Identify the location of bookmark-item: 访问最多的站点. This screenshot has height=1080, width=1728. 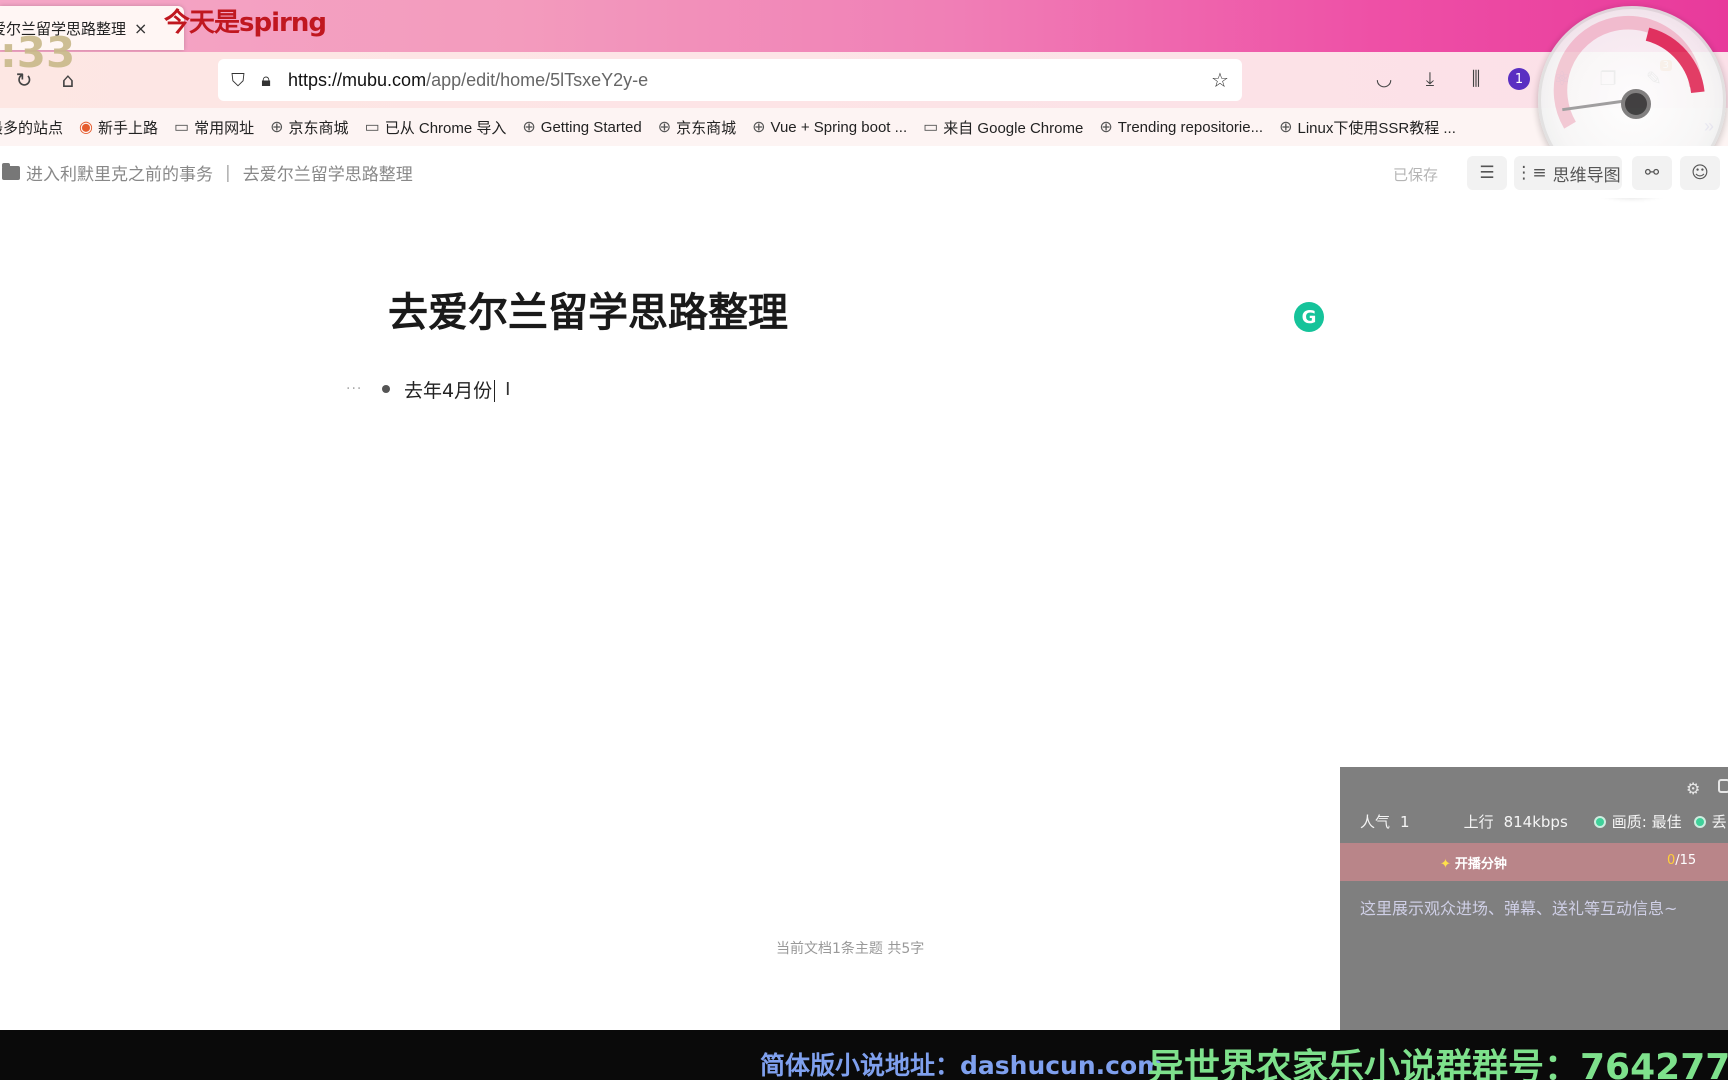
(31, 127).